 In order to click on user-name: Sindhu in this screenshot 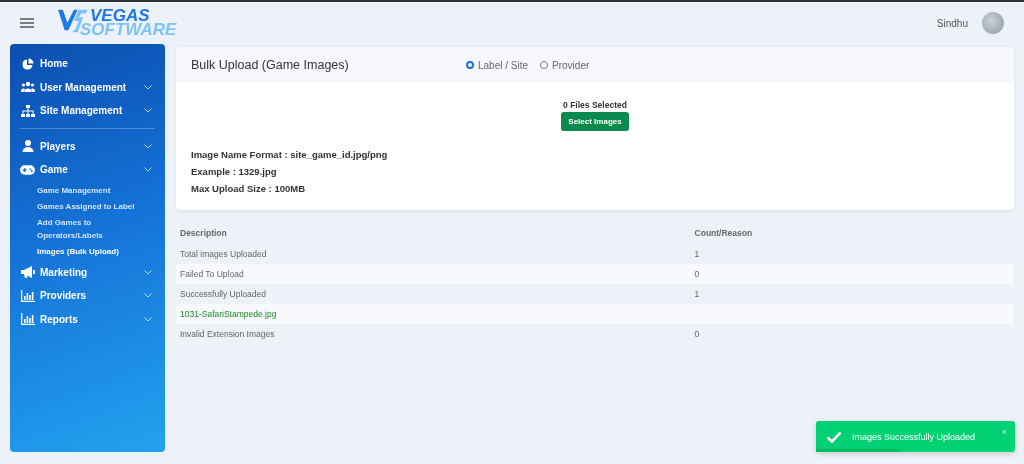, I will do `click(952, 23)`.